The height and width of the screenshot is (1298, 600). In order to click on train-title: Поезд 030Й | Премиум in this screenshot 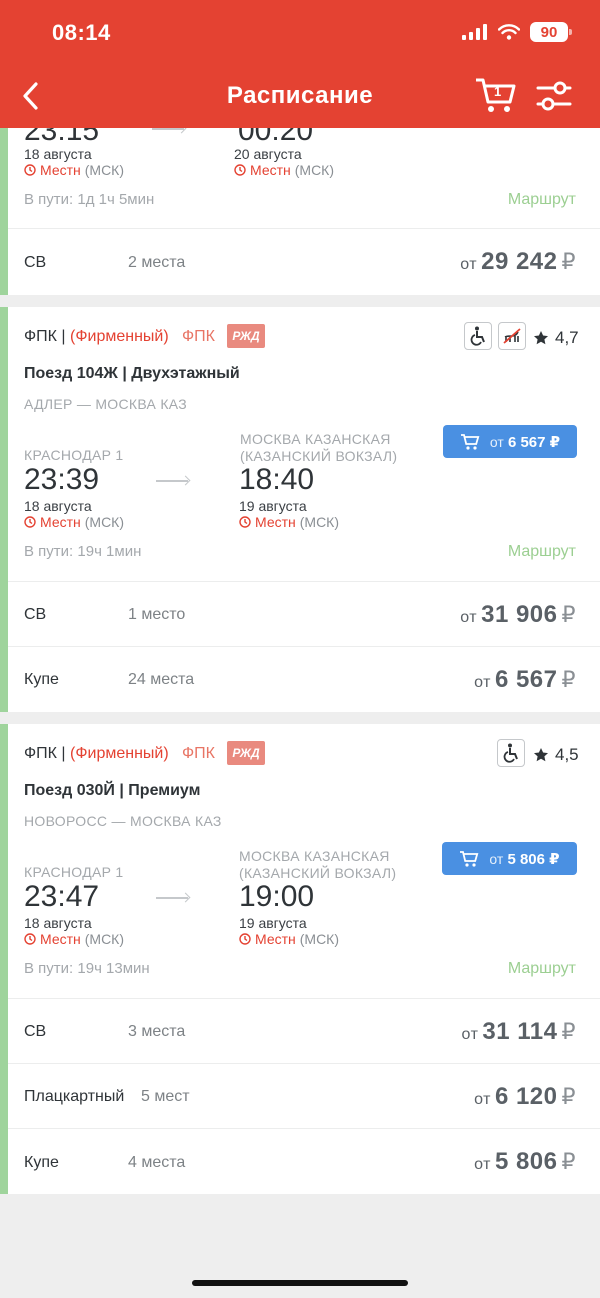, I will do `click(112, 790)`.